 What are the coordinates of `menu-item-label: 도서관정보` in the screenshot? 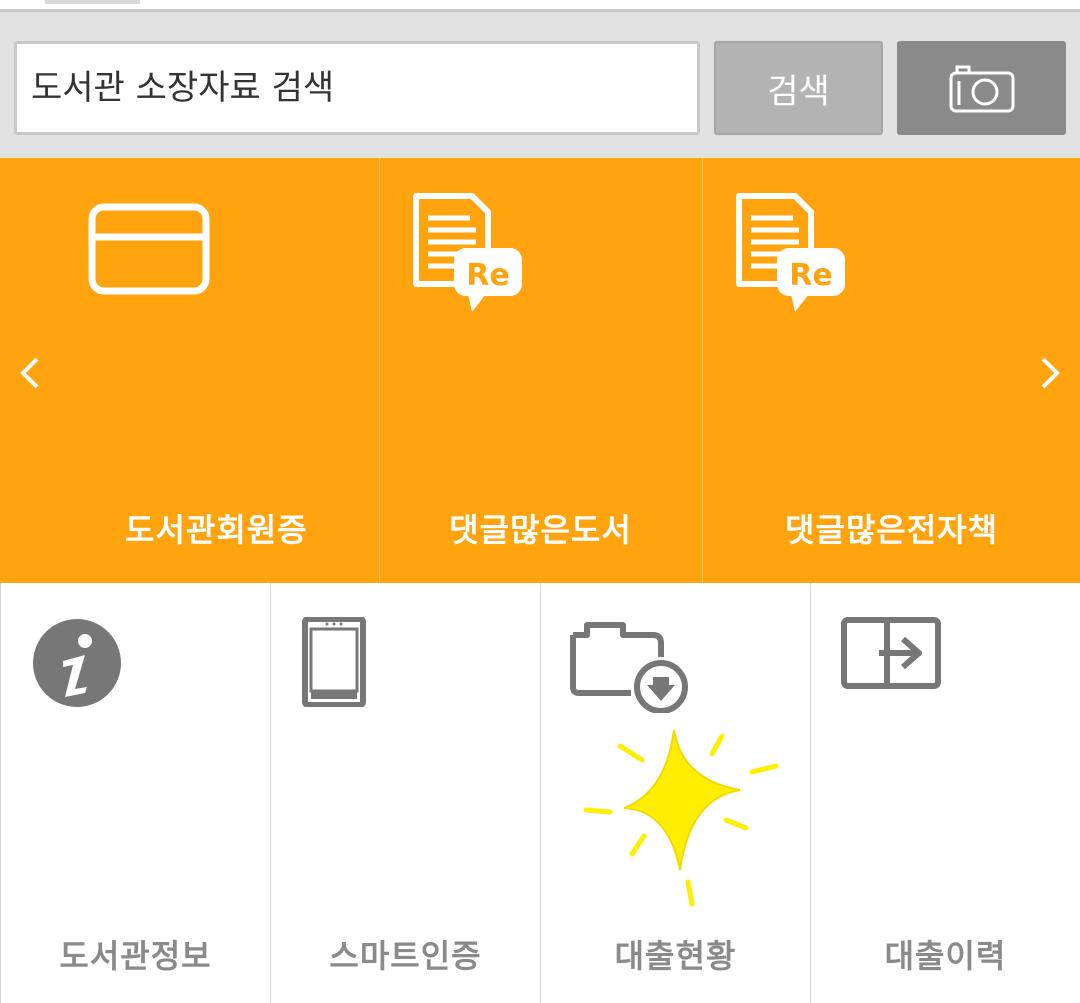 It's located at (135, 956).